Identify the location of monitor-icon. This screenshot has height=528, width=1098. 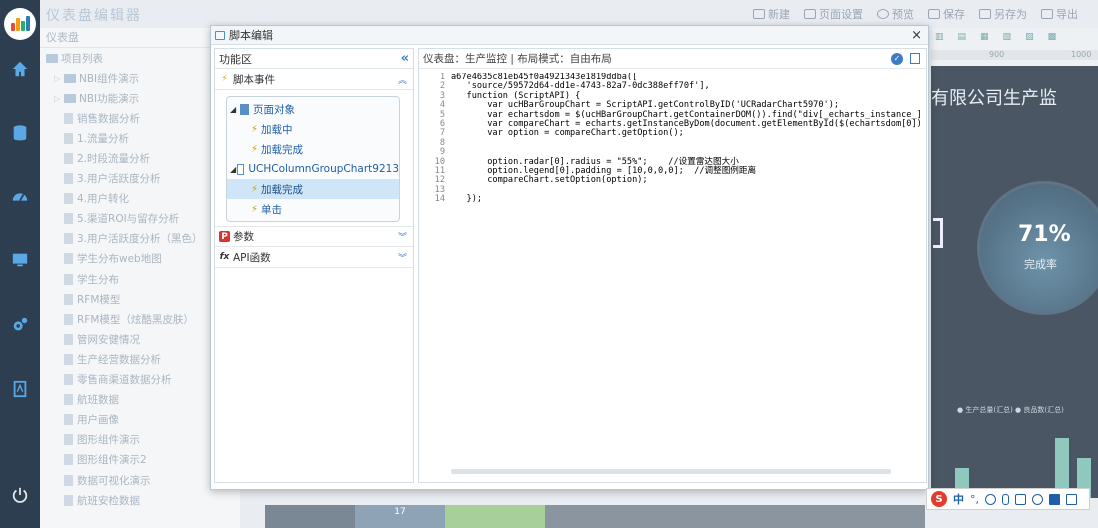
(20, 260).